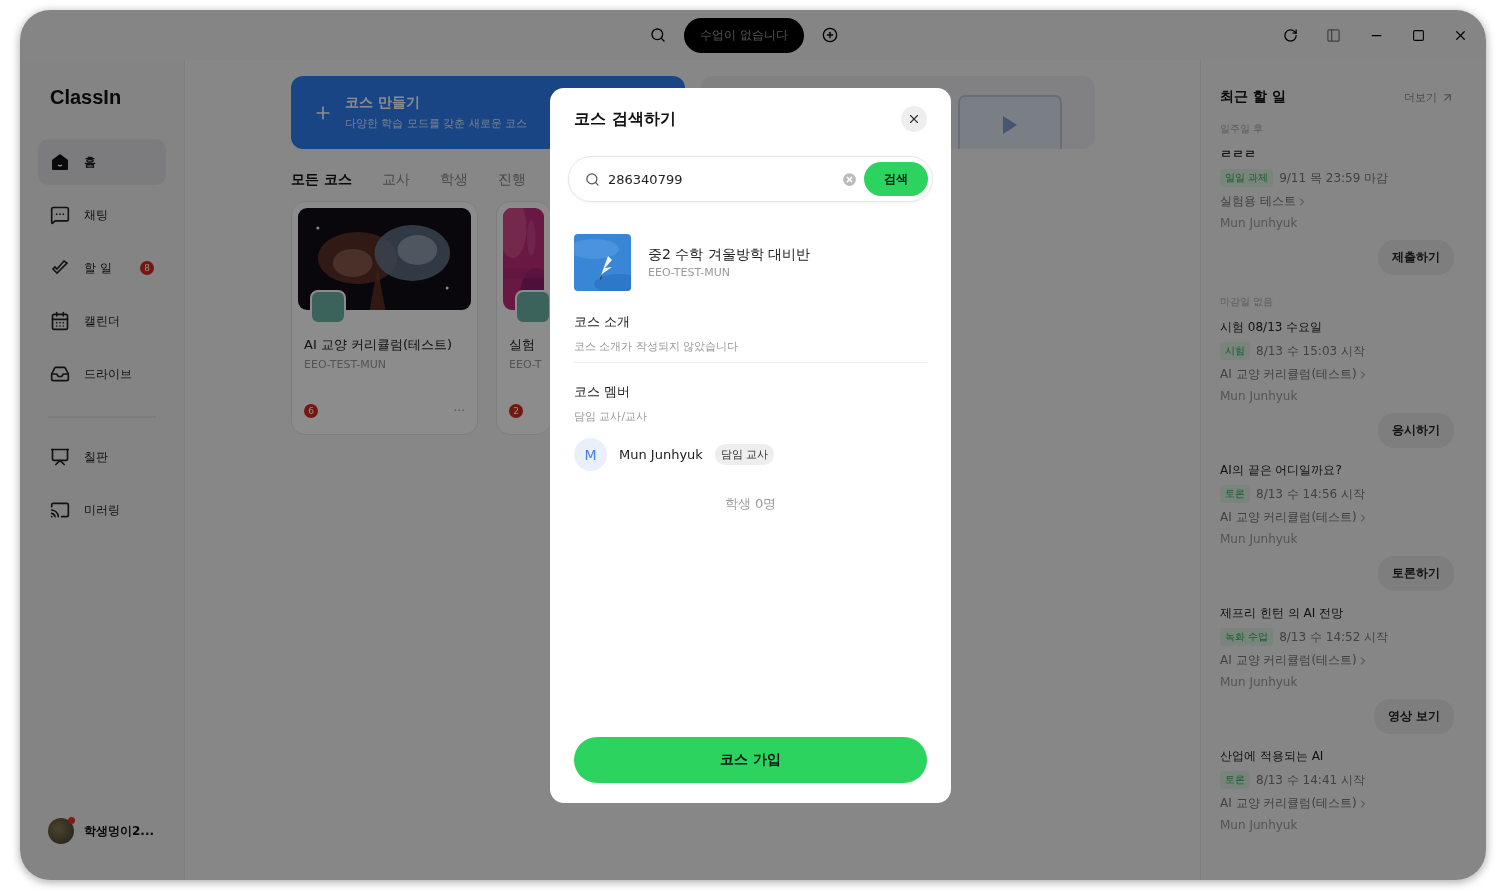  Describe the element at coordinates (661, 454) in the screenshot. I see `member-name: Mun Junhyuk` at that location.